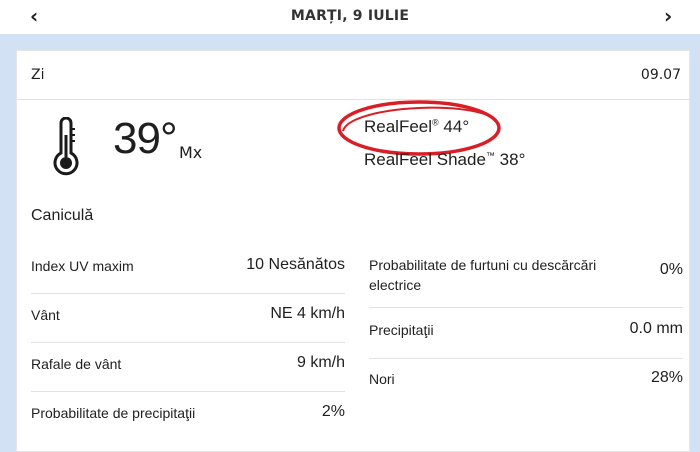 Image resolution: width=700 pixels, height=452 pixels. I want to click on period-label: Zi, so click(38, 75).